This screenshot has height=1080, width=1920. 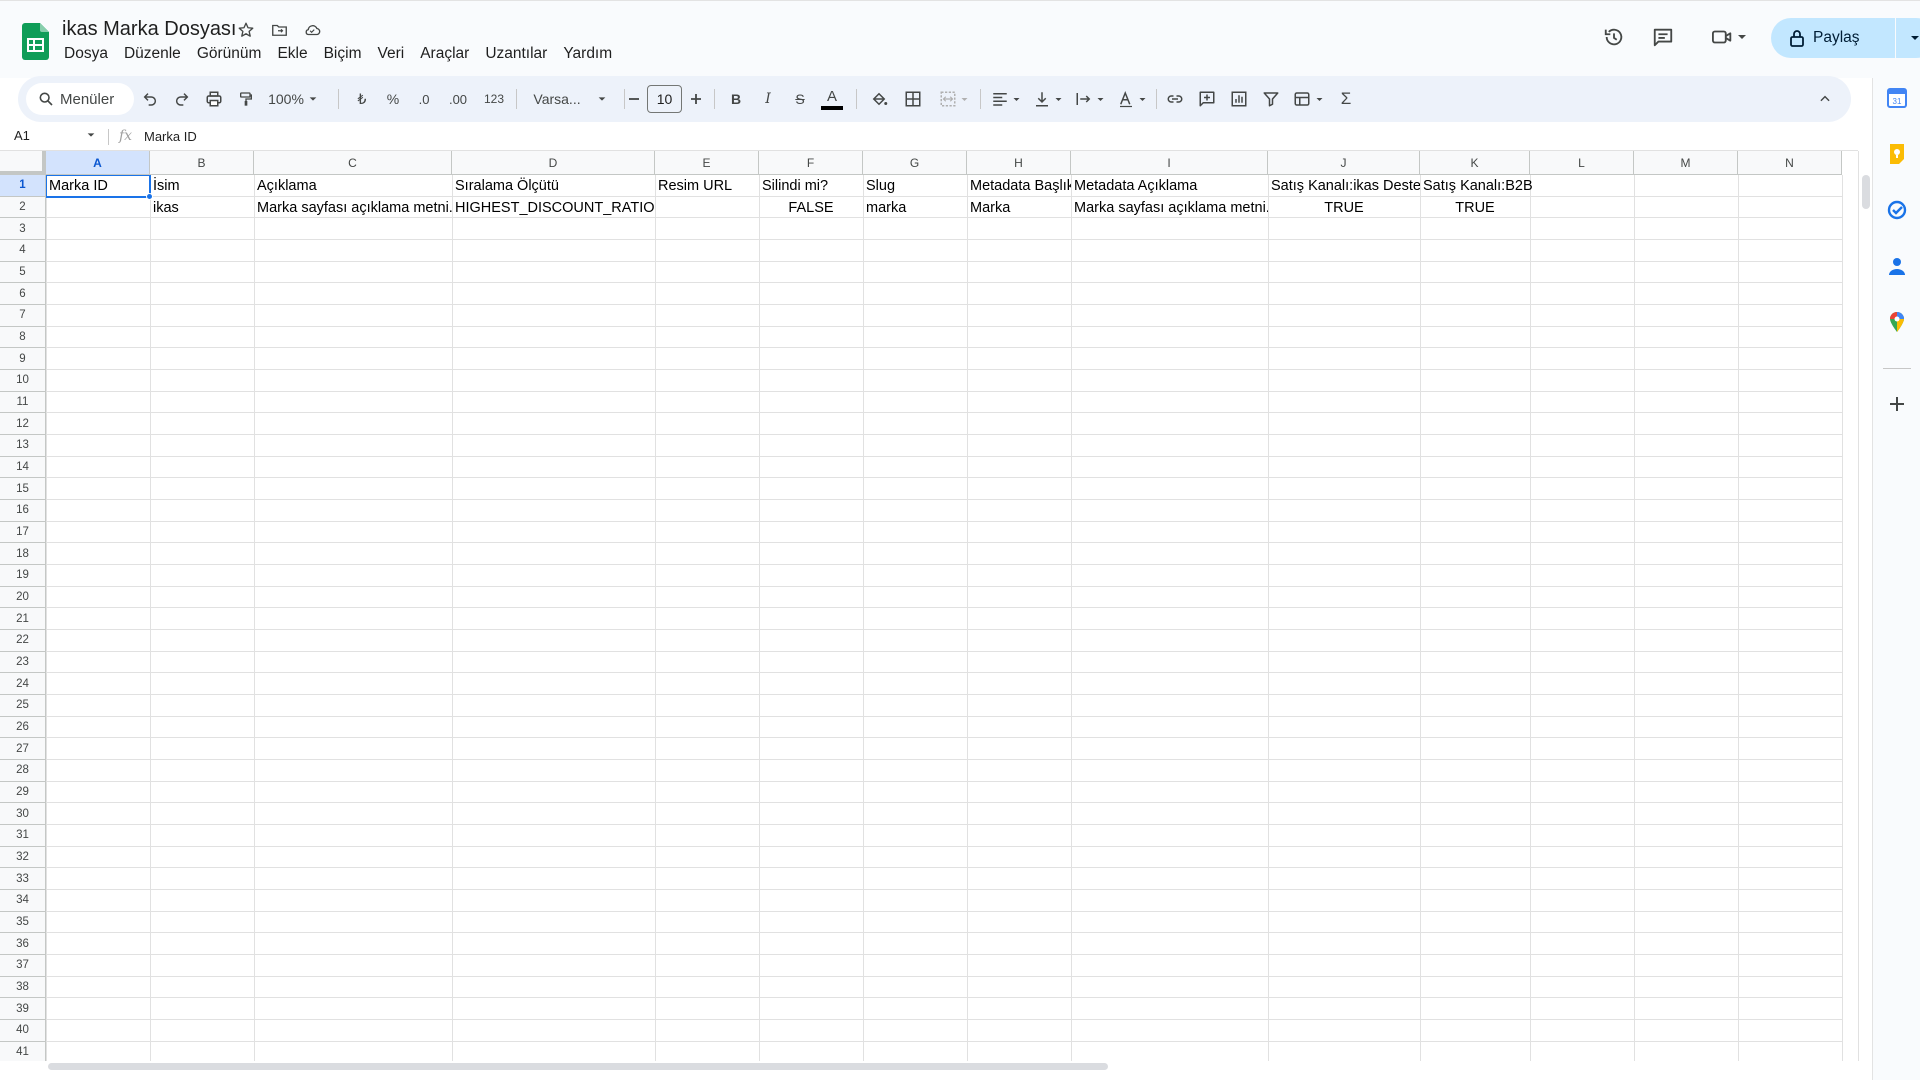 I want to click on row-header-34: 34, so click(x=23, y=901).